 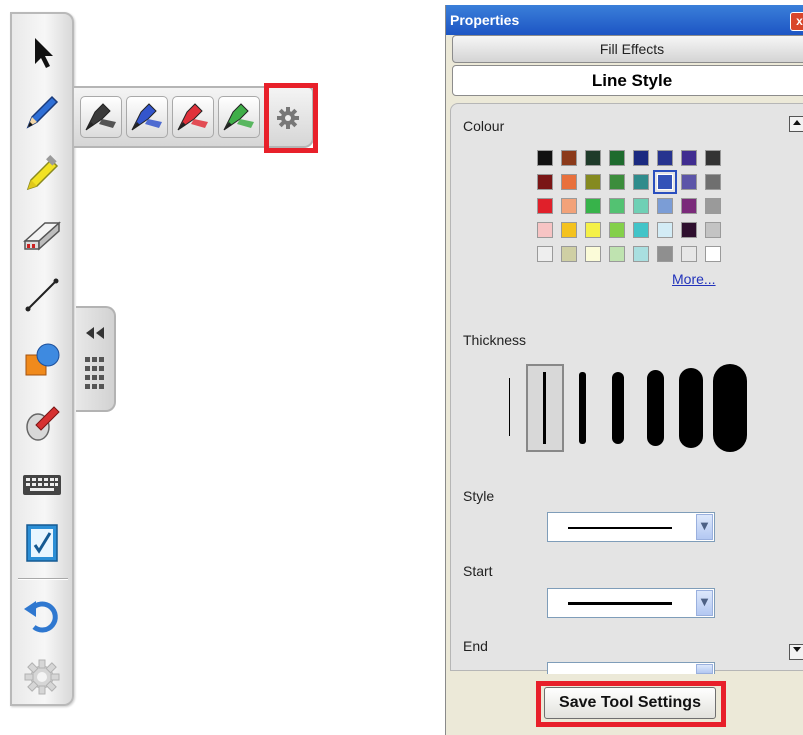 What do you see at coordinates (42, 53) in the screenshot?
I see `select-tool-button` at bounding box center [42, 53].